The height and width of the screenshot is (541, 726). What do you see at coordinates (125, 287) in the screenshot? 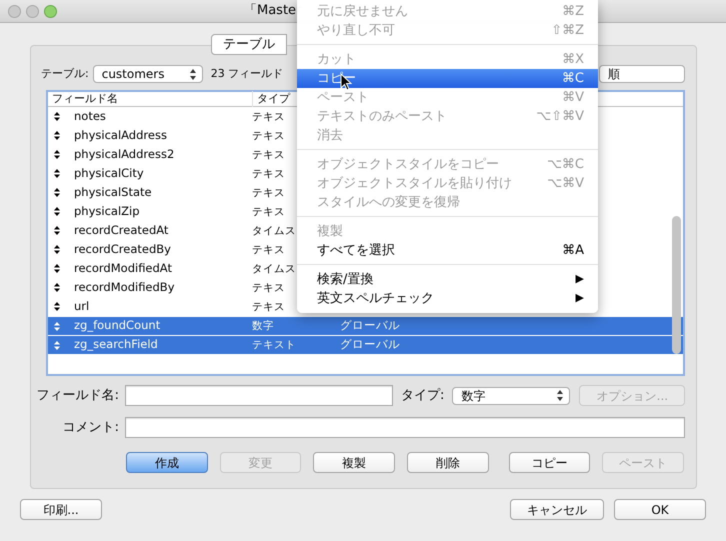
I see `field-name: recordModifiedBy` at bounding box center [125, 287].